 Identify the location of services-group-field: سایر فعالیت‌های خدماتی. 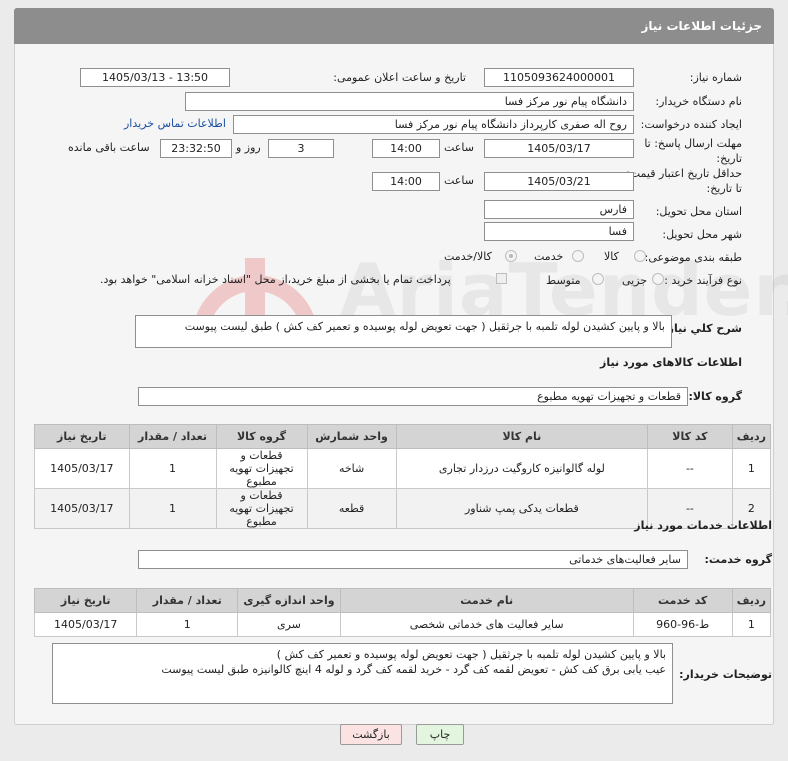
(413, 559).